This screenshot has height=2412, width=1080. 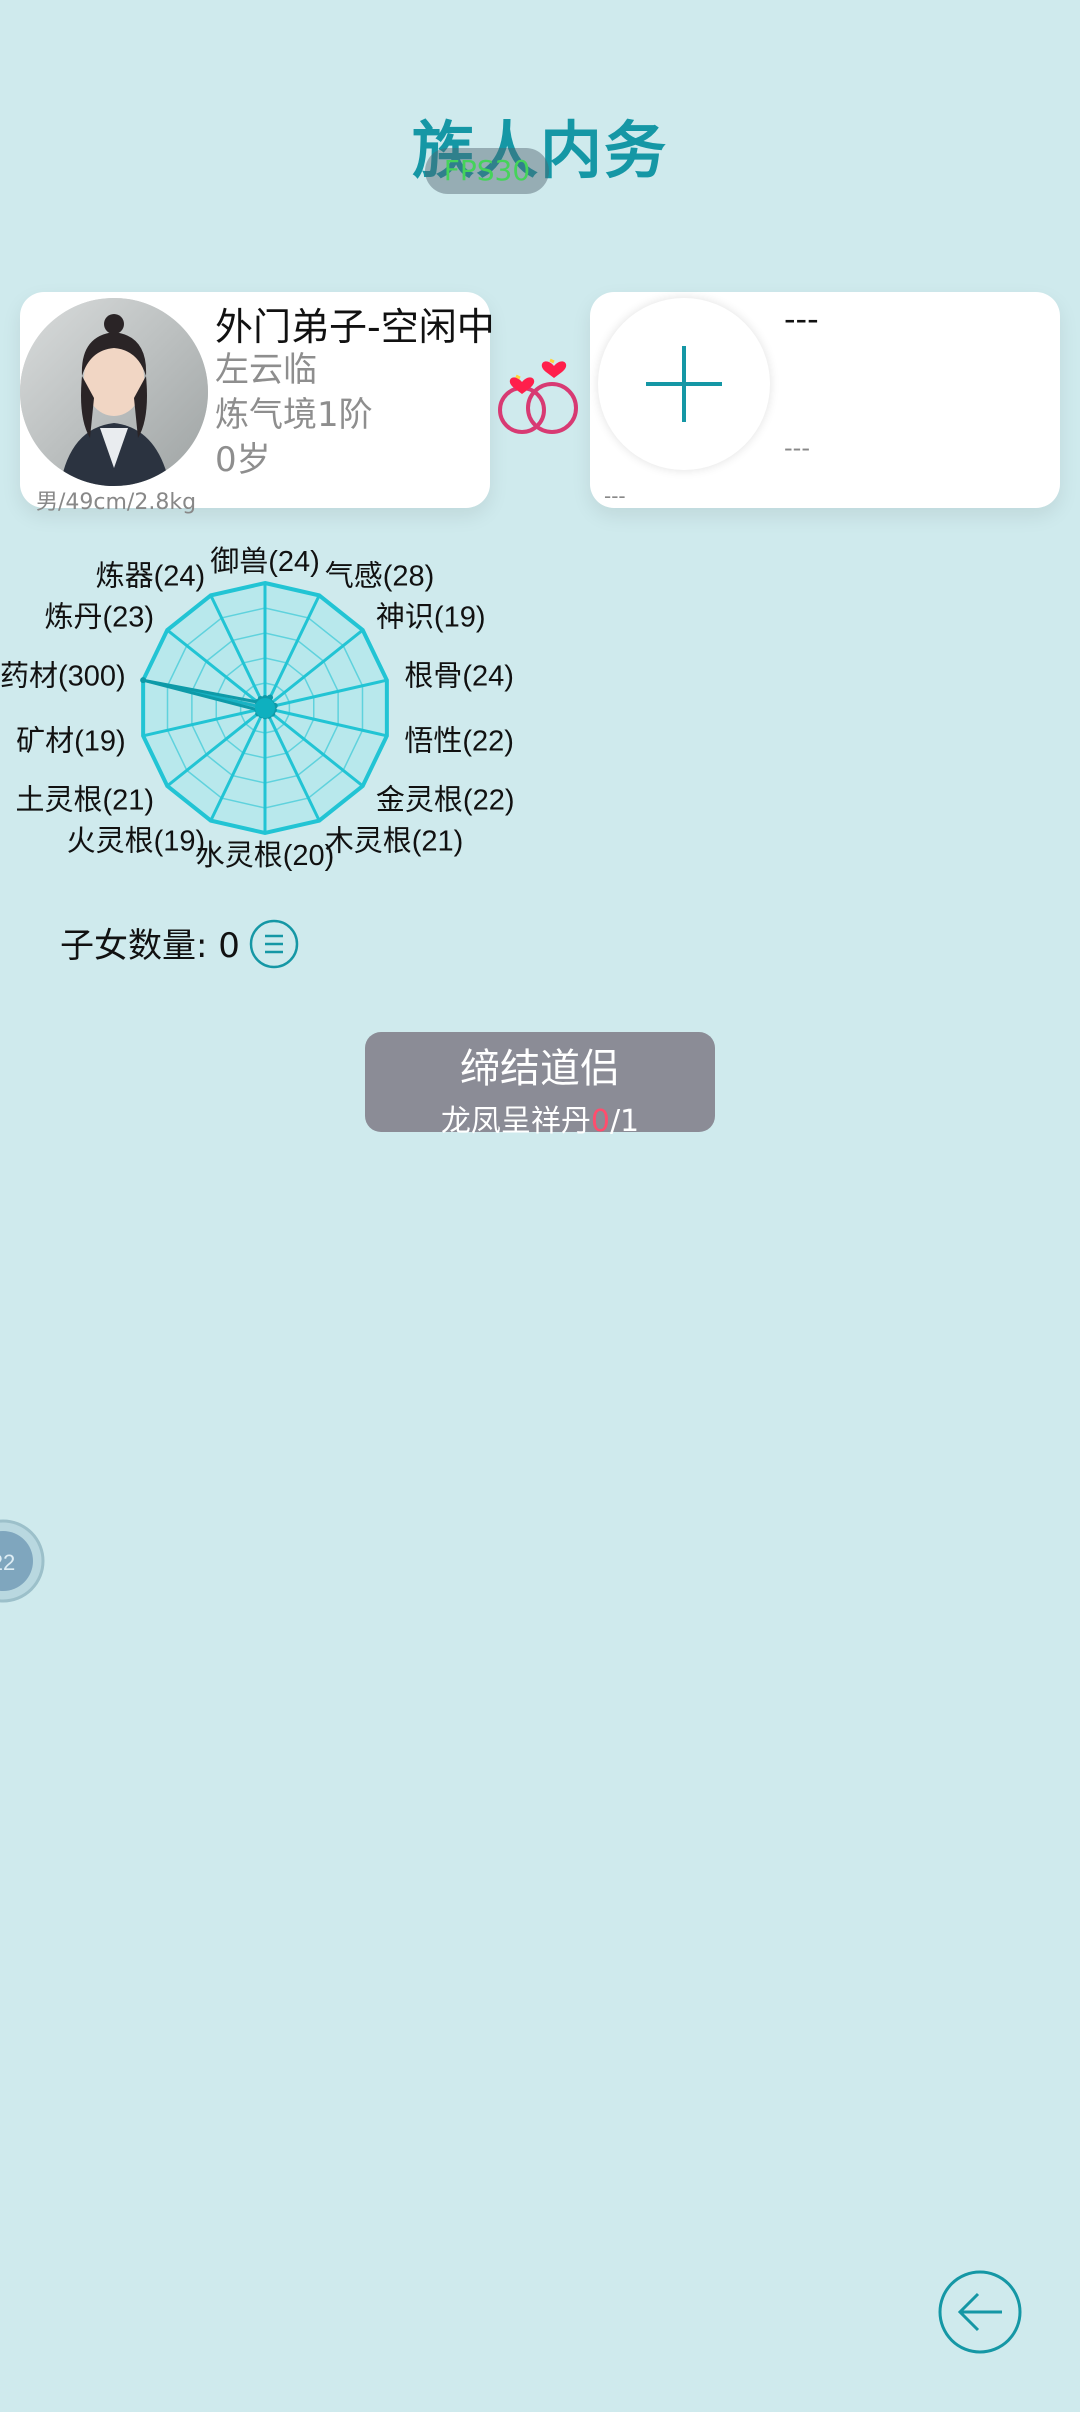 I want to click on radar-label-8: 火灵根(19), so click(x=136, y=840).